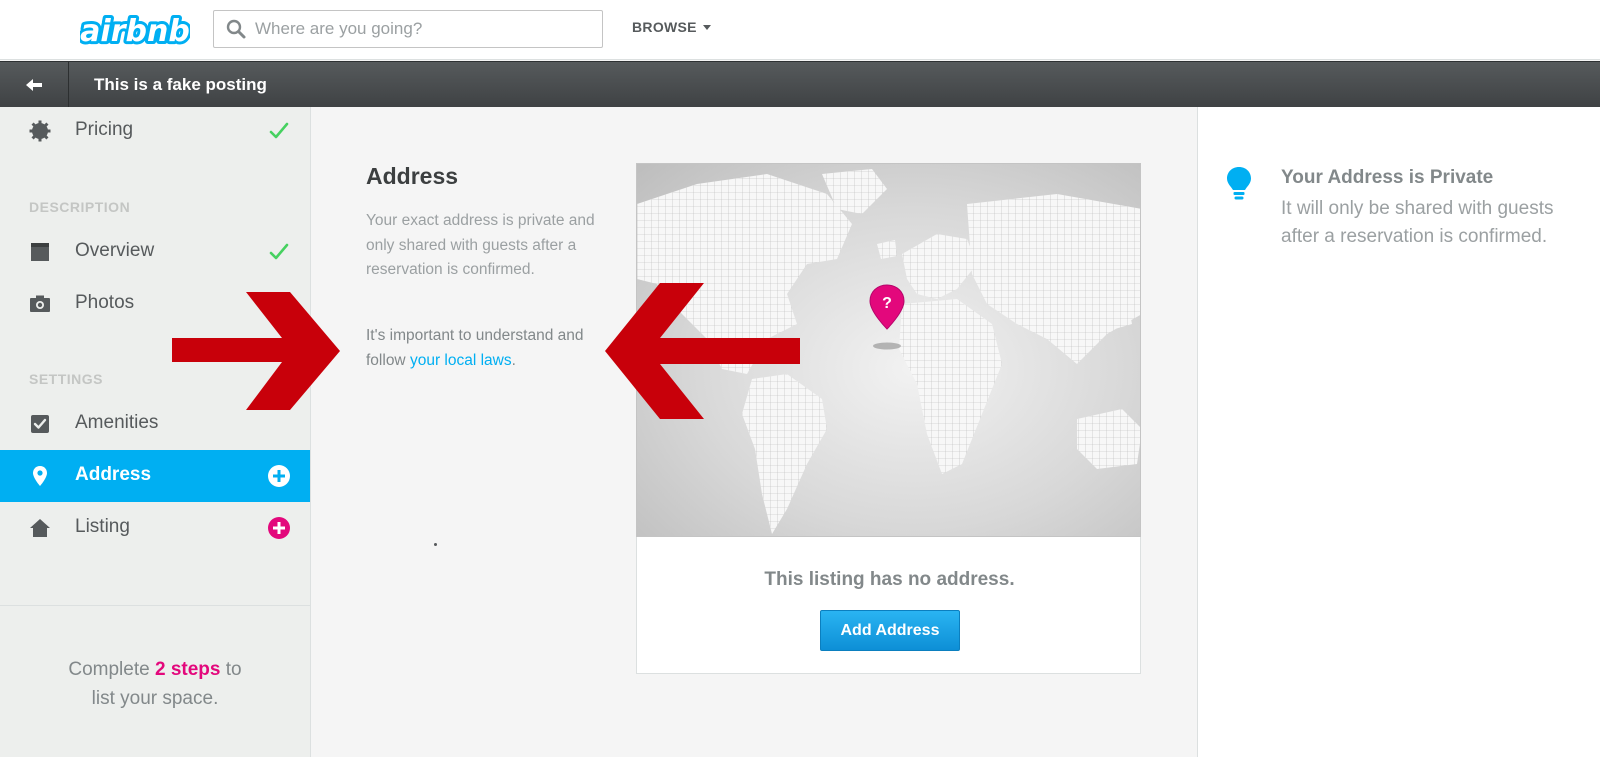 The height and width of the screenshot is (757, 1600). I want to click on lightbulb-icon, so click(1239, 183).